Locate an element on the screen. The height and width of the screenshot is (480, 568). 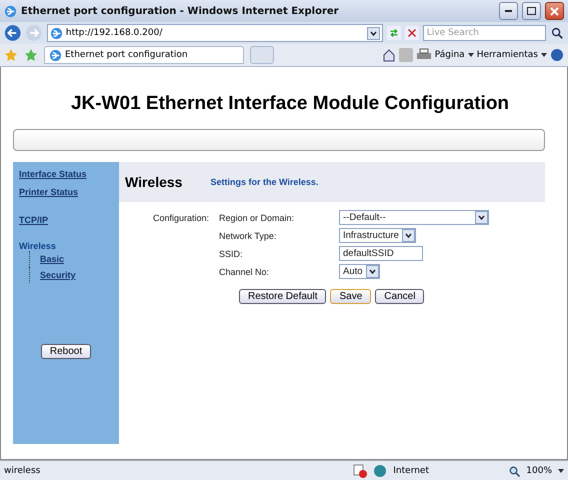
maximize-button is located at coordinates (531, 11).